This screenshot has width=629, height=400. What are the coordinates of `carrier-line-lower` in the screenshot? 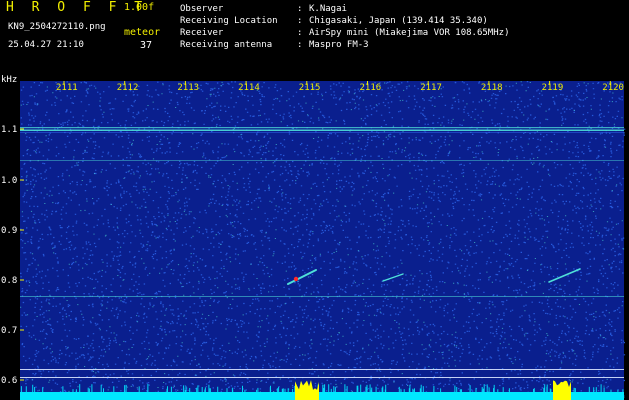 It's located at (322, 132).